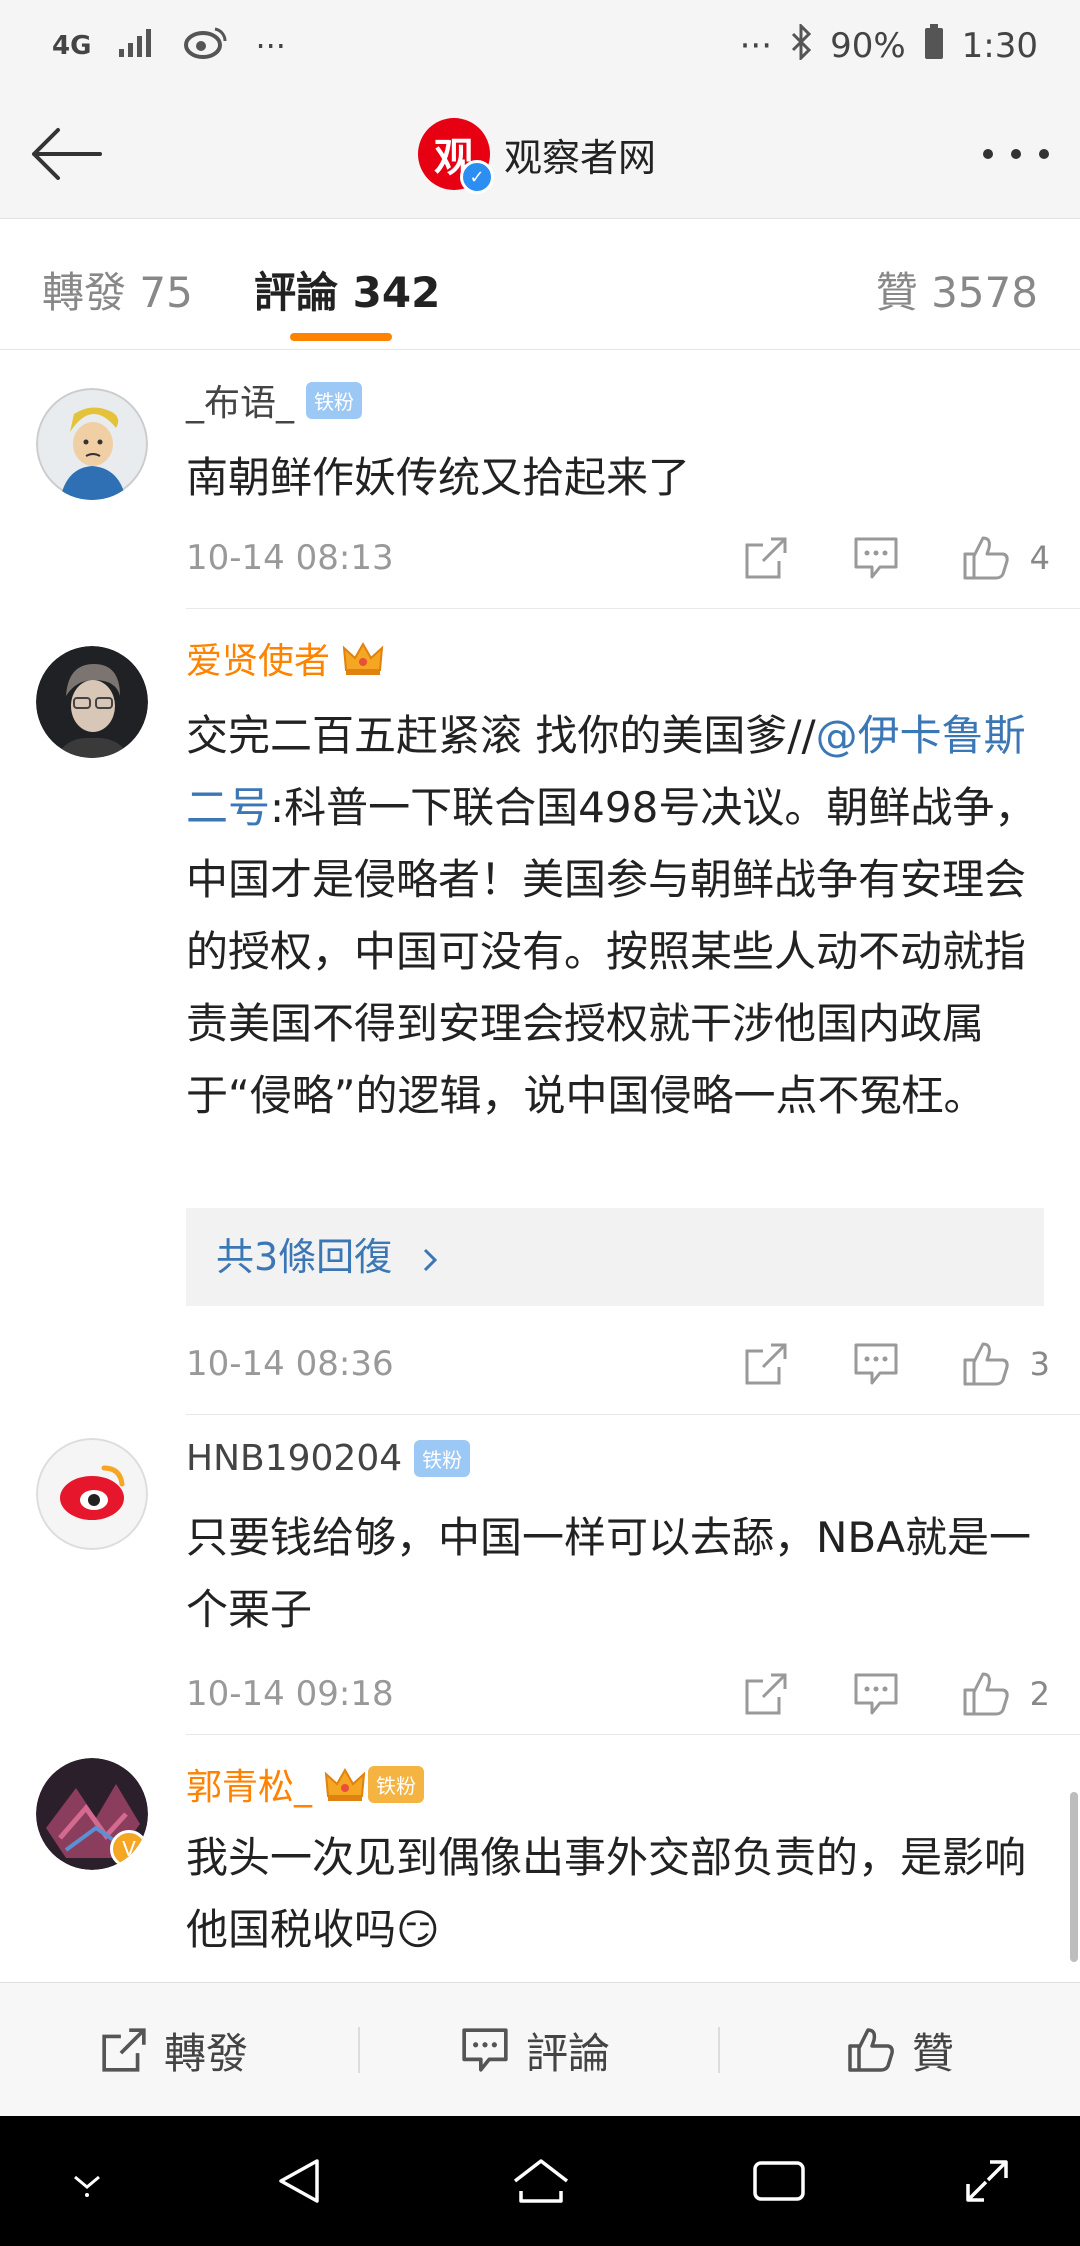 This screenshot has width=1080, height=2246. I want to click on chevron-right-icon, so click(431, 1259).